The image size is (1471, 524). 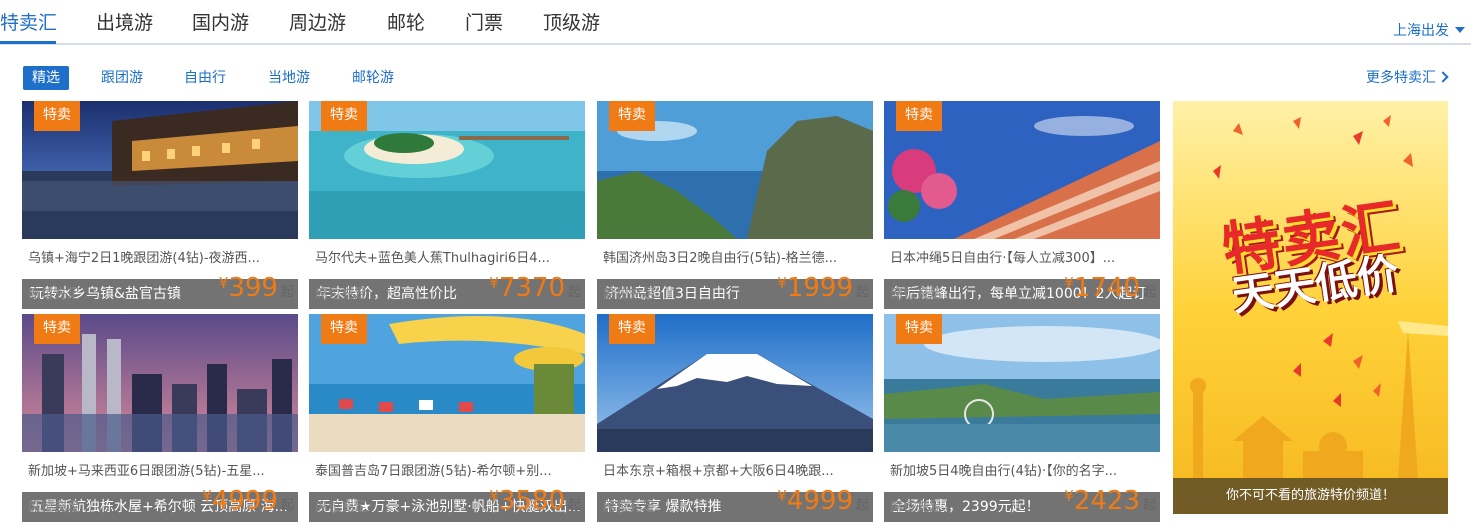 I want to click on deal-price: ¥7370 起, so click(x=535, y=288).